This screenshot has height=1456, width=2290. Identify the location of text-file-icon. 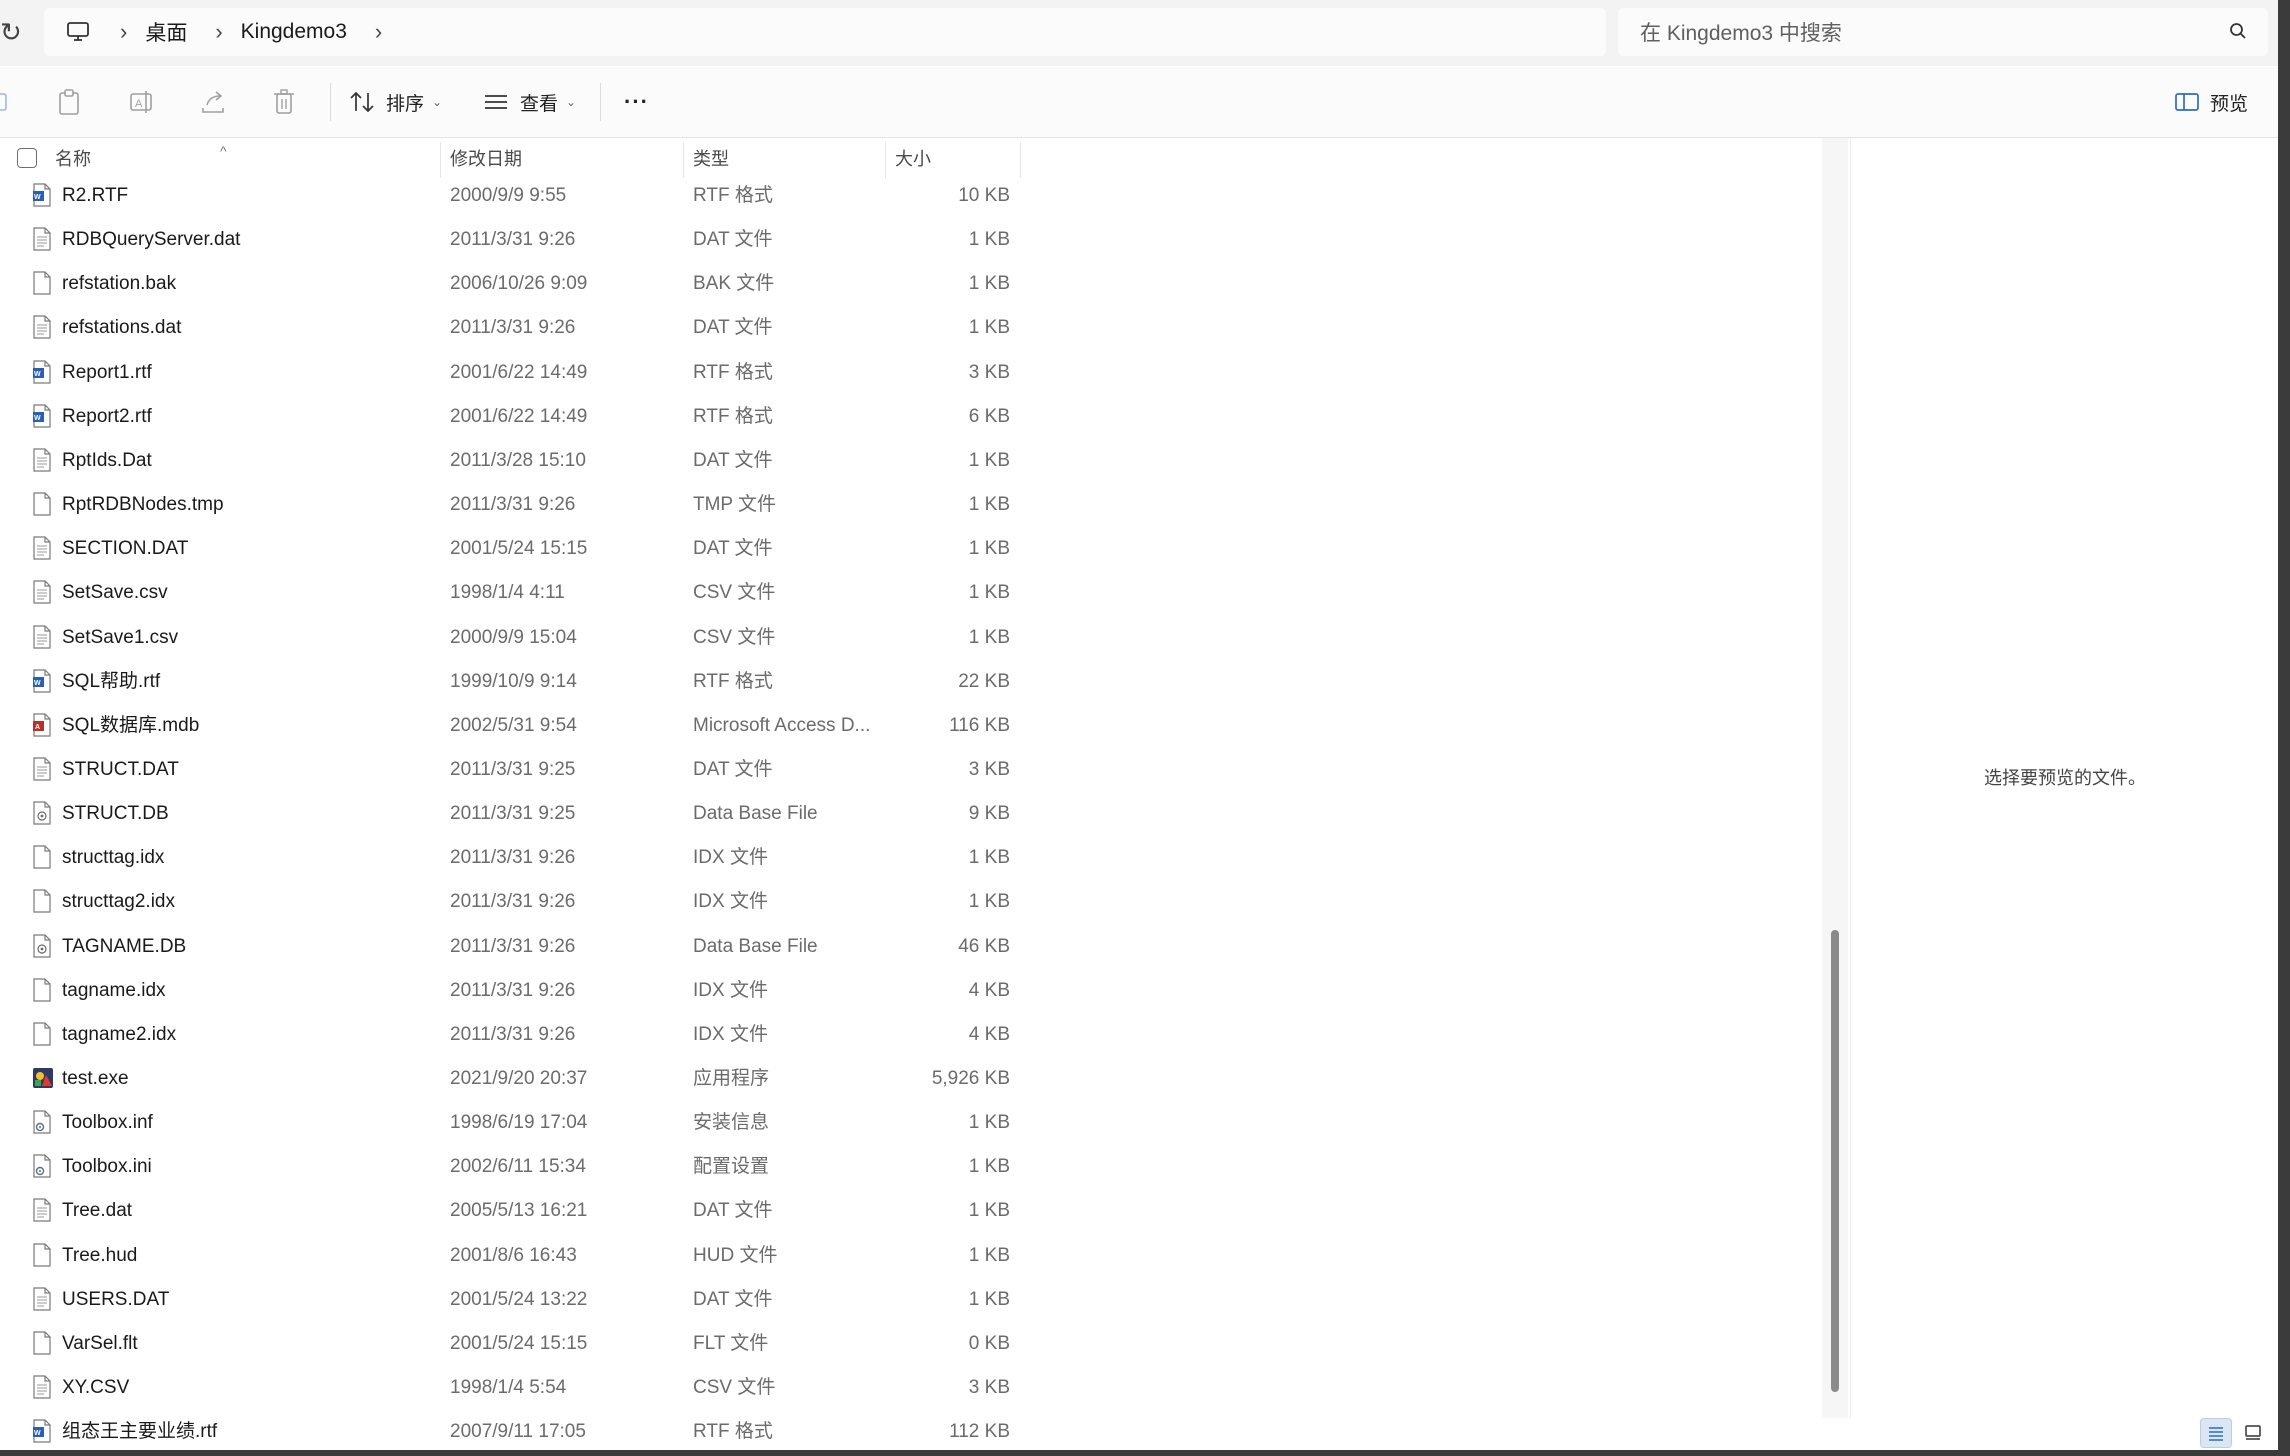
(42, 1210).